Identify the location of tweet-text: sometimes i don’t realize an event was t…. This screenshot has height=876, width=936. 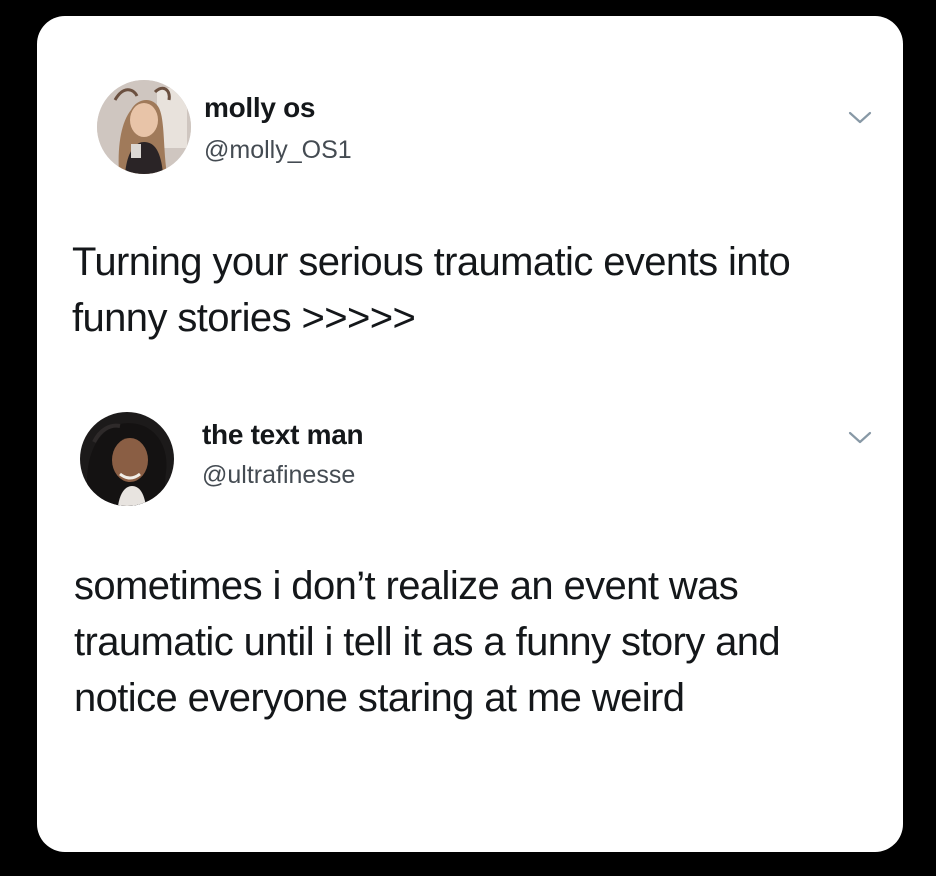
(427, 642).